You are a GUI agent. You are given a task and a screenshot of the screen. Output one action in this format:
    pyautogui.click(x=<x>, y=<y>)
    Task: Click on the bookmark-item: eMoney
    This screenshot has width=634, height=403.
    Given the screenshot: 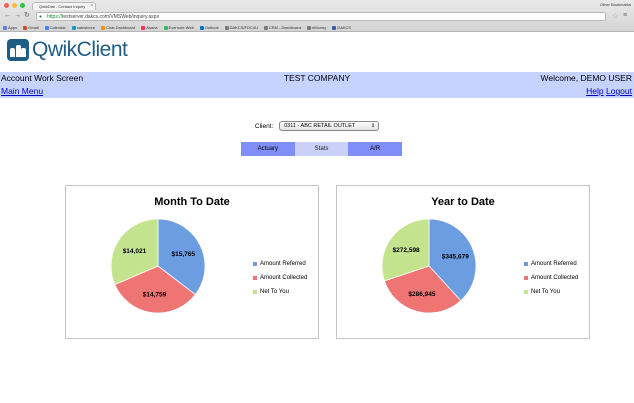 What is the action you would take?
    pyautogui.click(x=316, y=27)
    